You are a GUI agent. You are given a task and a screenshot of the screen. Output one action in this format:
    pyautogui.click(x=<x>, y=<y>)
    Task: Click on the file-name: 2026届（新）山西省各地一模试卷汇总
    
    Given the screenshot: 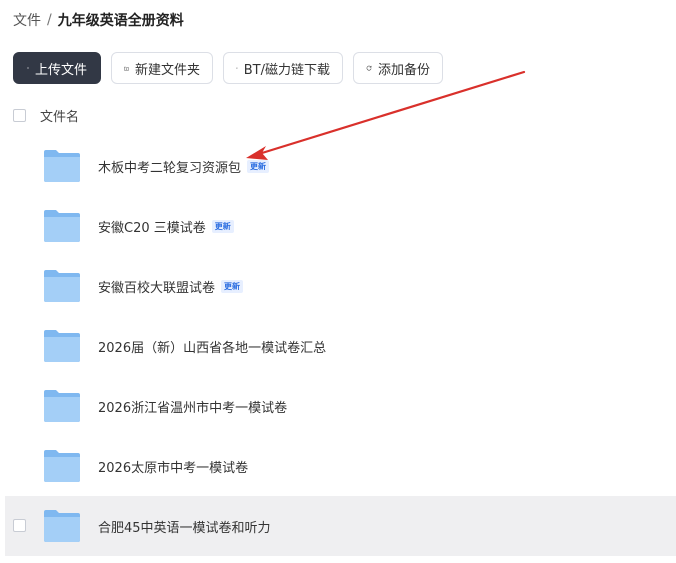 What is the action you would take?
    pyautogui.click(x=212, y=346)
    